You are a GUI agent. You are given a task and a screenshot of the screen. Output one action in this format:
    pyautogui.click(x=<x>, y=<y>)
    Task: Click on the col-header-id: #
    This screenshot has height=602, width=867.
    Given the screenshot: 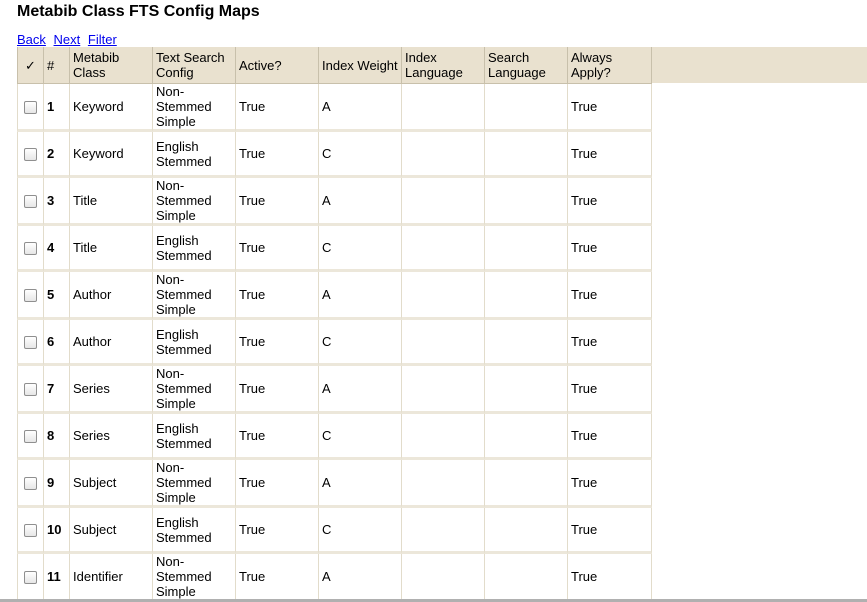 What is the action you would take?
    pyautogui.click(x=57, y=65)
    